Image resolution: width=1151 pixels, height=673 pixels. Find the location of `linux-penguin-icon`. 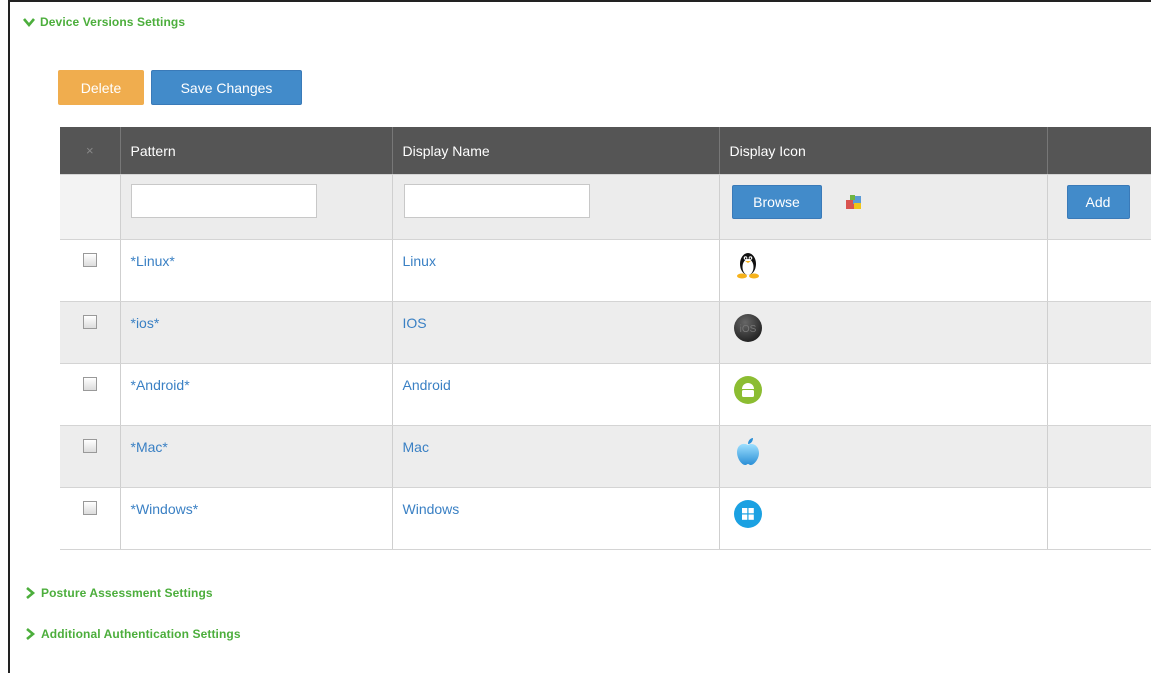

linux-penguin-icon is located at coordinates (748, 265).